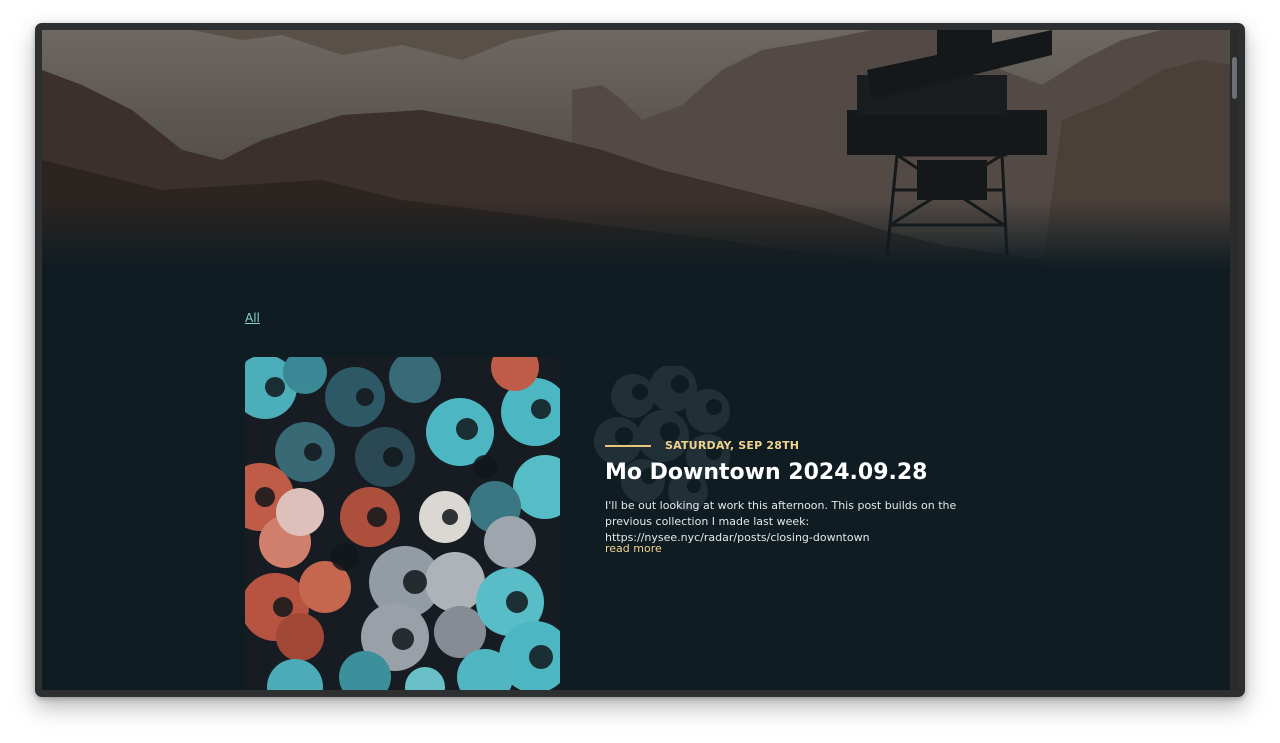  I want to click on abstract-swirl-artwork, so click(402, 523).